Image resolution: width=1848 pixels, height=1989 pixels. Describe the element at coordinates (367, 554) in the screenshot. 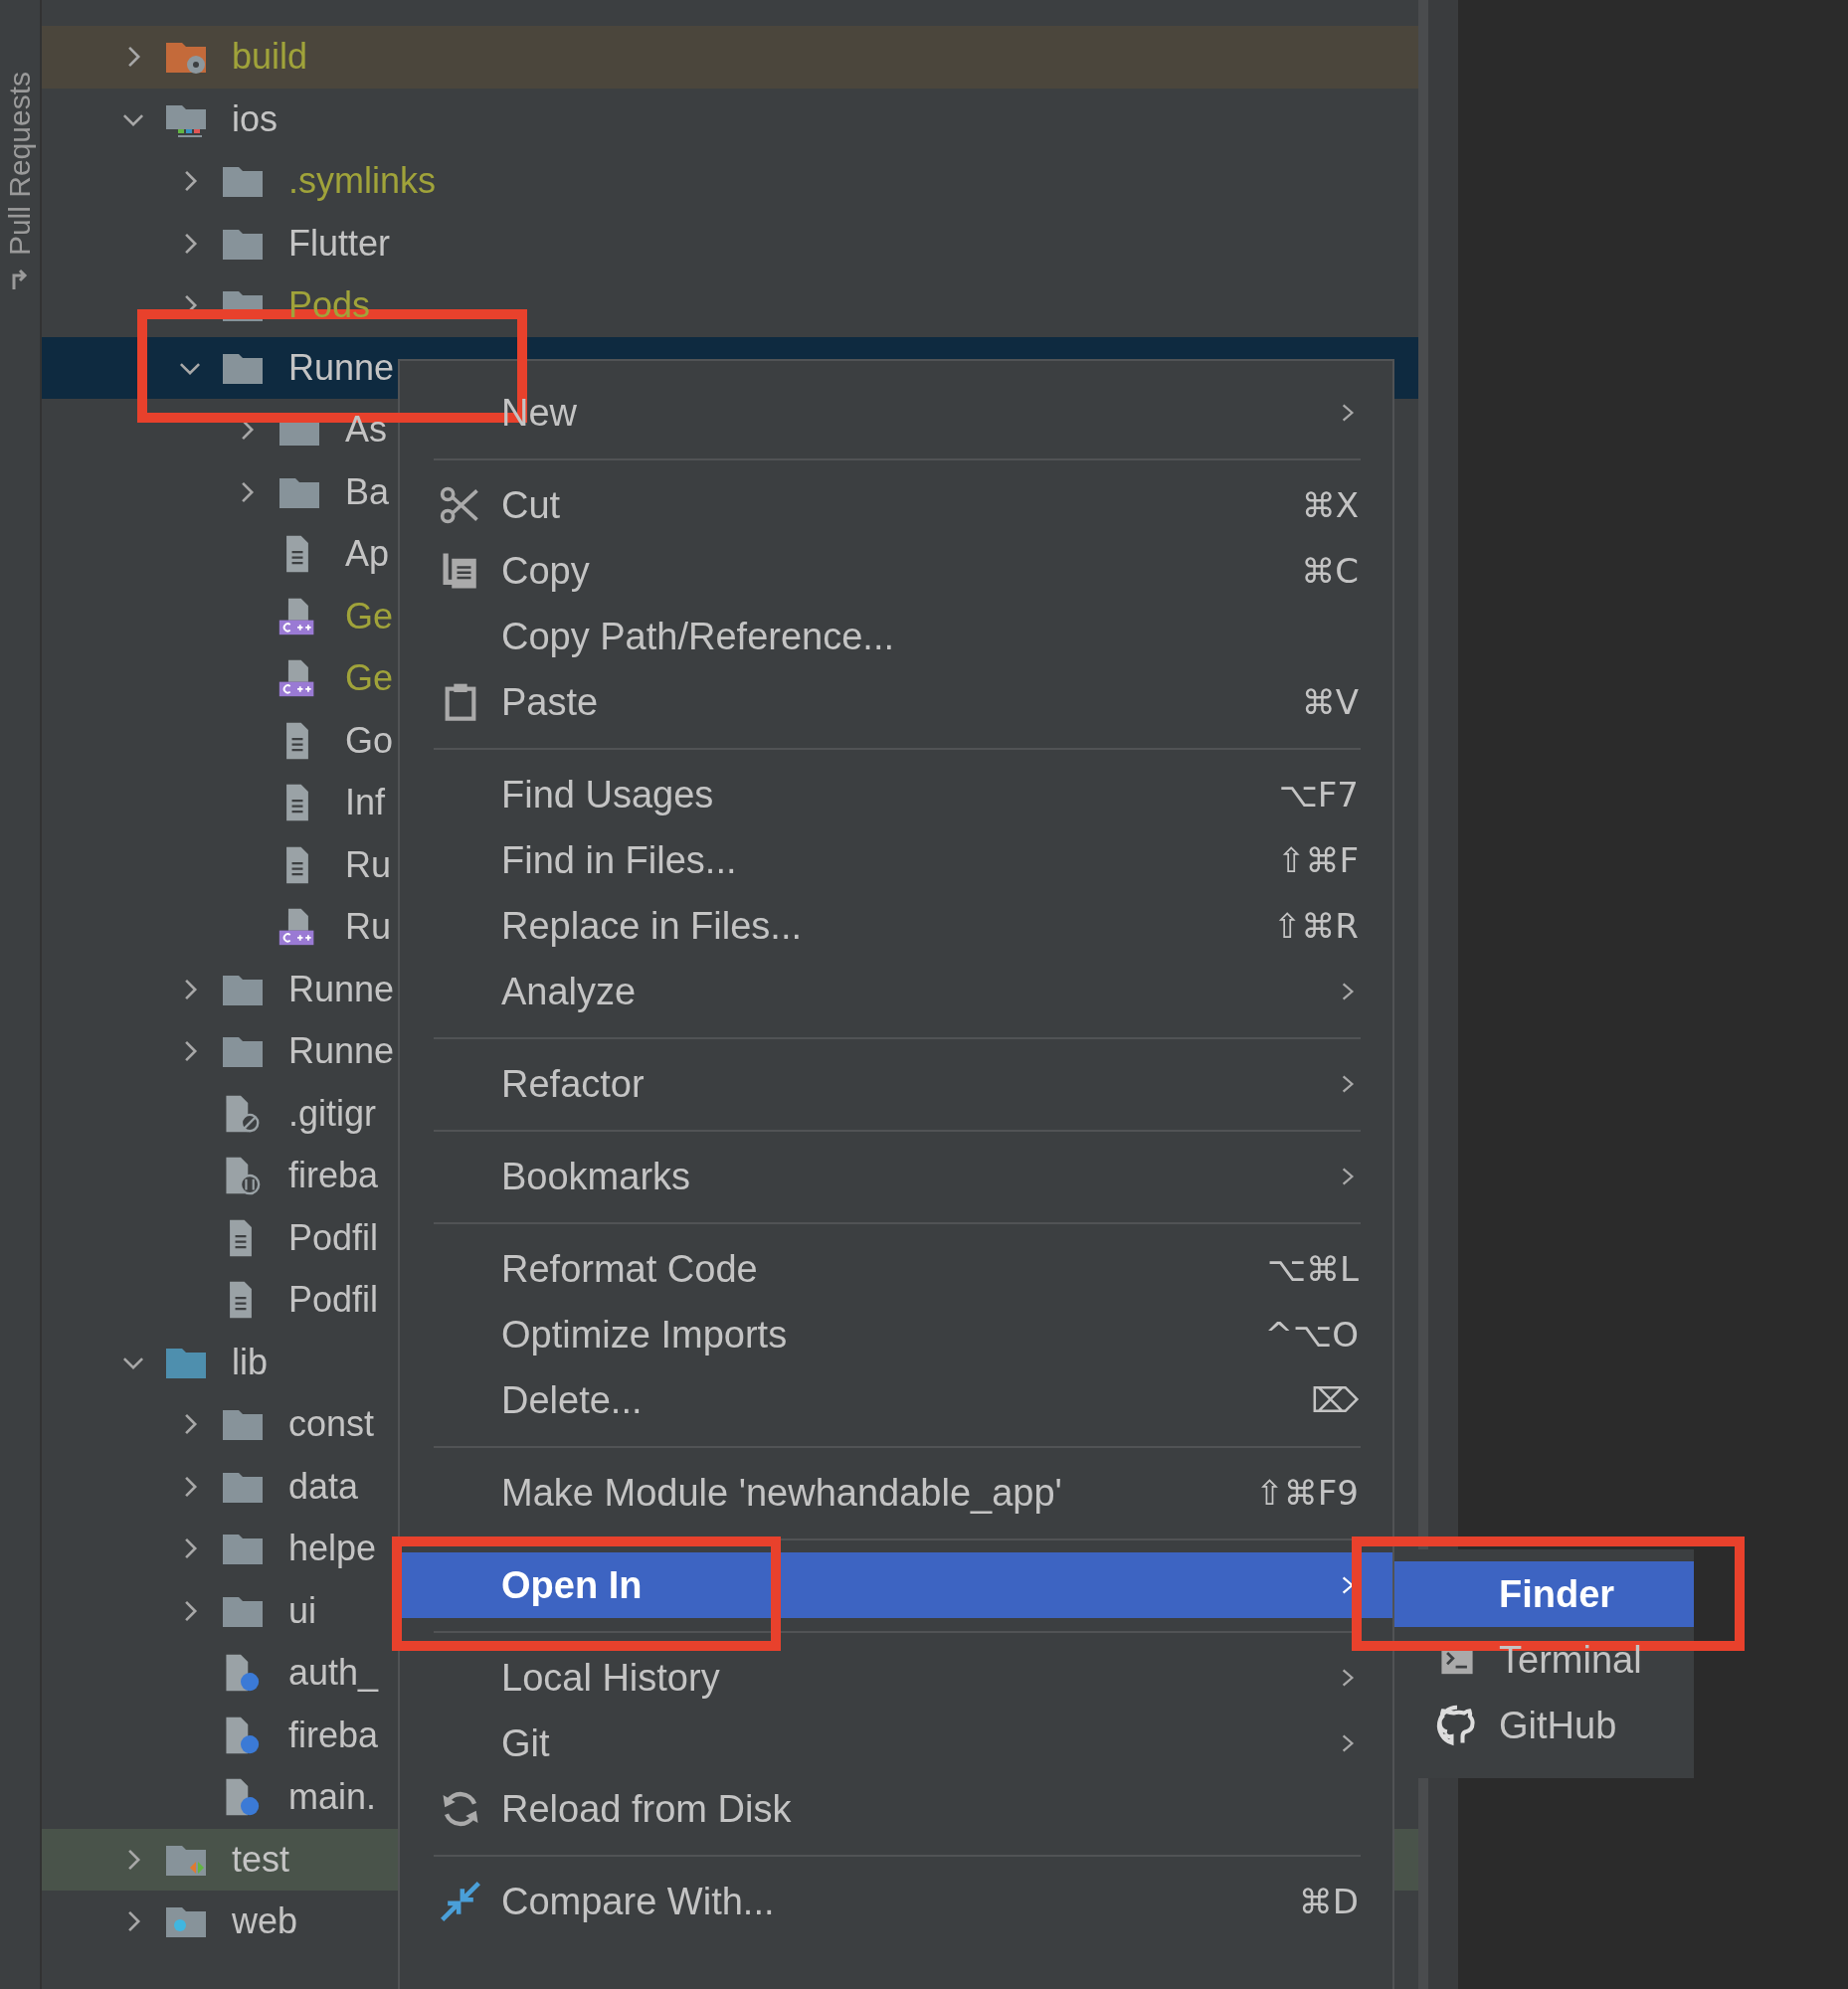

I see `tree-item-label: Ap` at that location.